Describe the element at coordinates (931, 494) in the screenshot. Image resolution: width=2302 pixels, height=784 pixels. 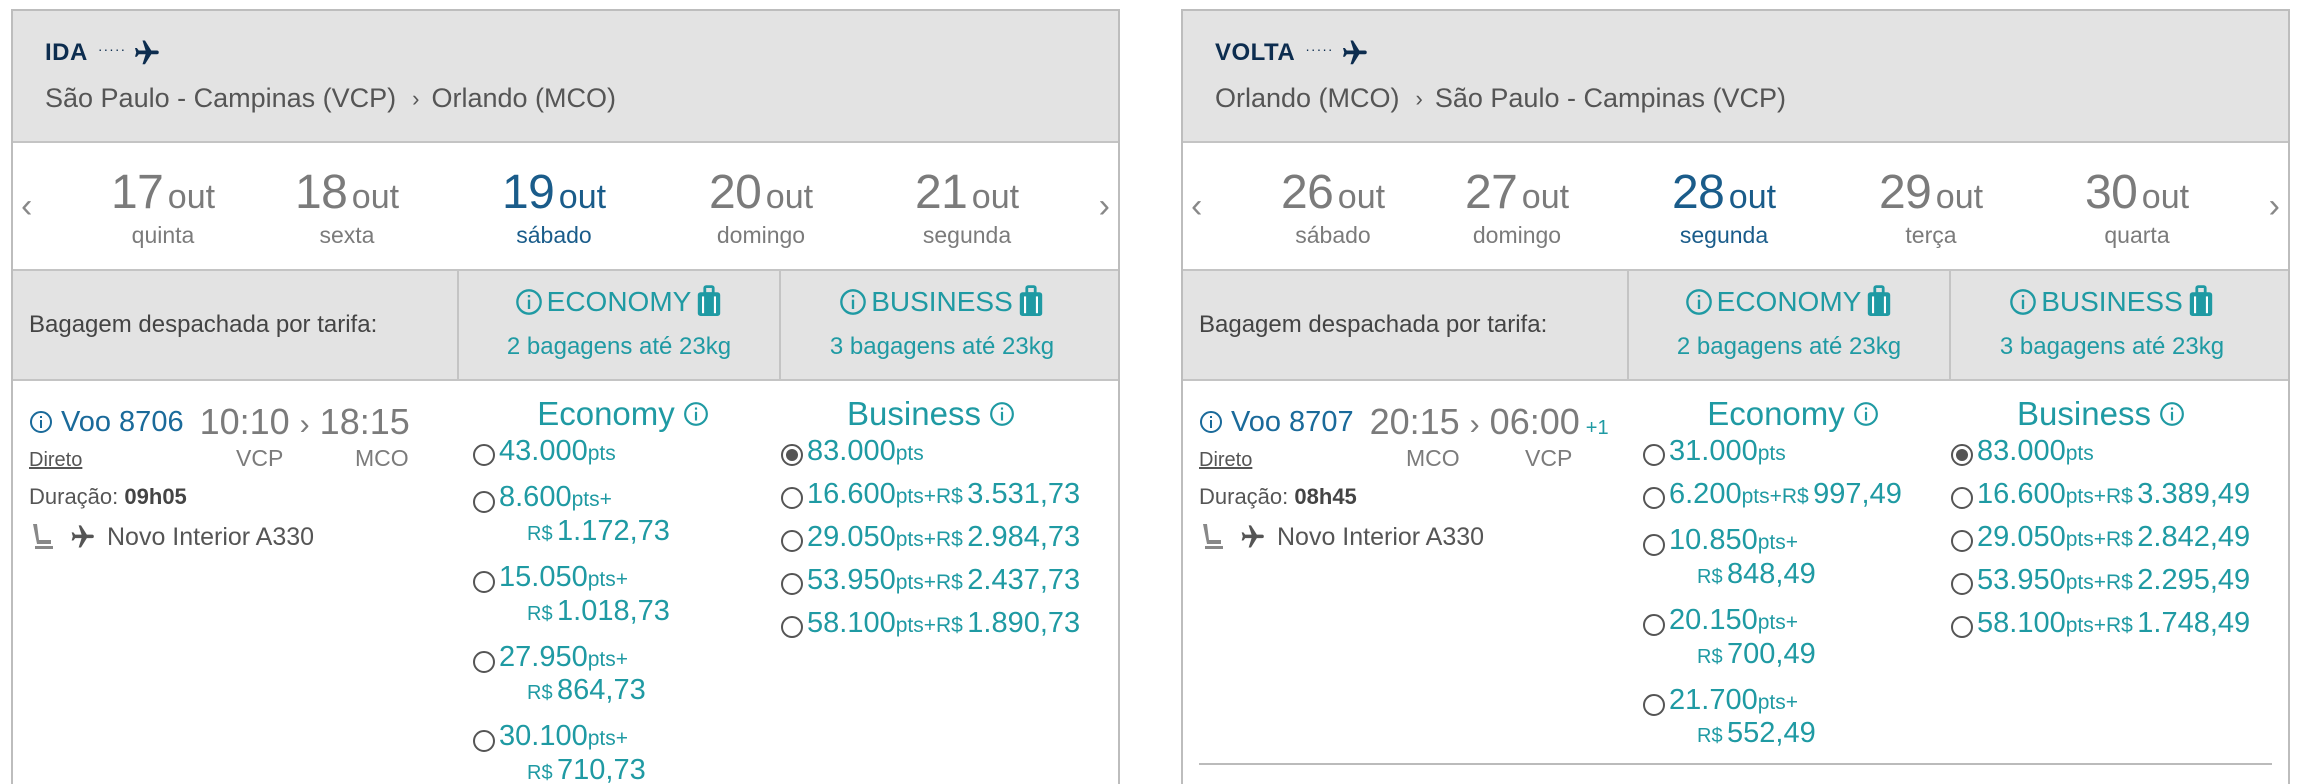
I see `fare-option: 16.600pts+R$ 3.531,73` at that location.